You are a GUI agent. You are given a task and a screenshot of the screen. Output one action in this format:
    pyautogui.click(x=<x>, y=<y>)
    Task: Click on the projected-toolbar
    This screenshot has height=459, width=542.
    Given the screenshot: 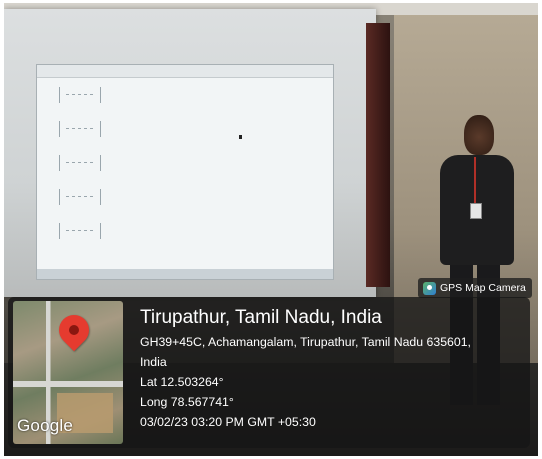 What is the action you would take?
    pyautogui.click(x=185, y=71)
    